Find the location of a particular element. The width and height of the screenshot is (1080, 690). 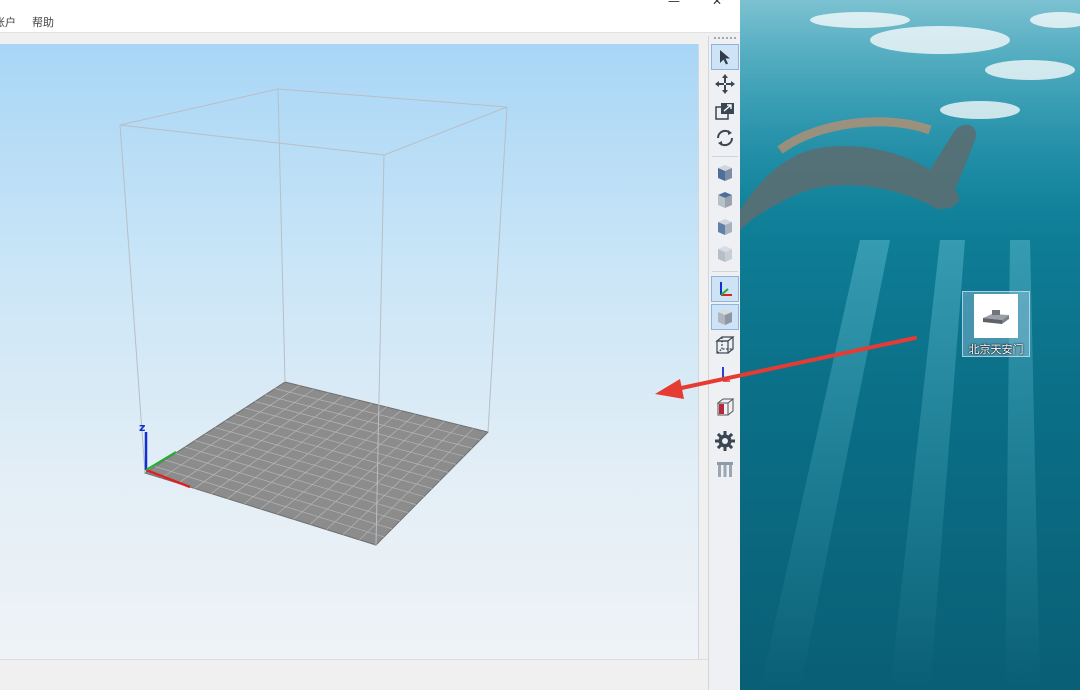

axis-small-icon is located at coordinates (726, 374).